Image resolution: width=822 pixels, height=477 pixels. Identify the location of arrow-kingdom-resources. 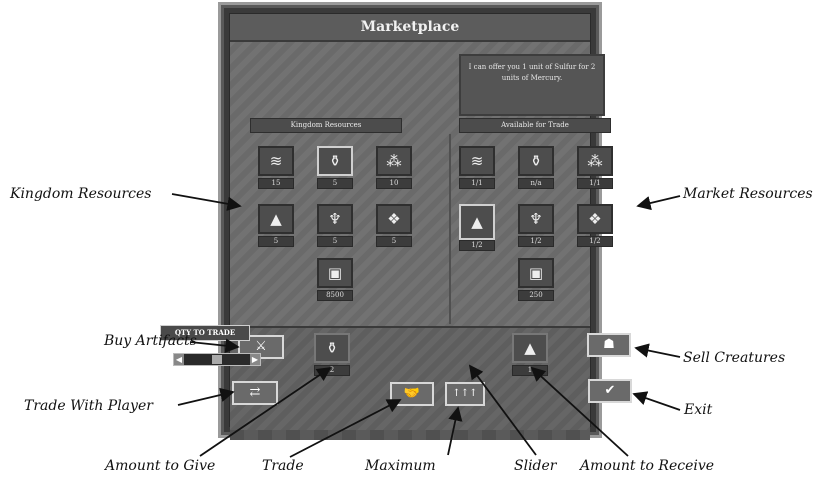
(206, 202).